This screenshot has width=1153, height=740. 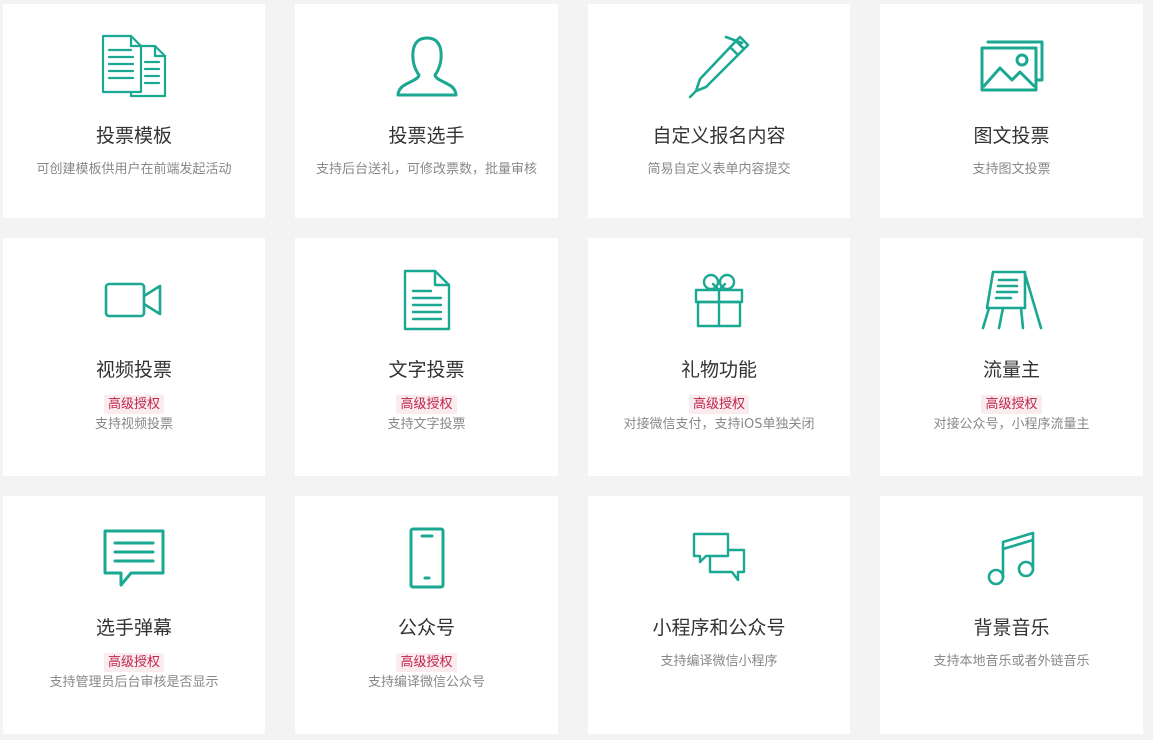 I want to click on music-note-icon, so click(x=1011, y=558).